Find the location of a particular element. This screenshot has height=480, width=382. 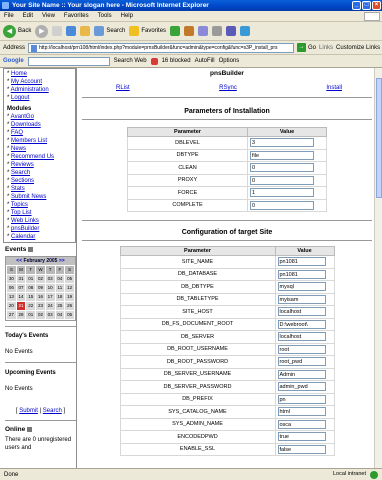

calendar-day: 30 is located at coordinates (11, 279).